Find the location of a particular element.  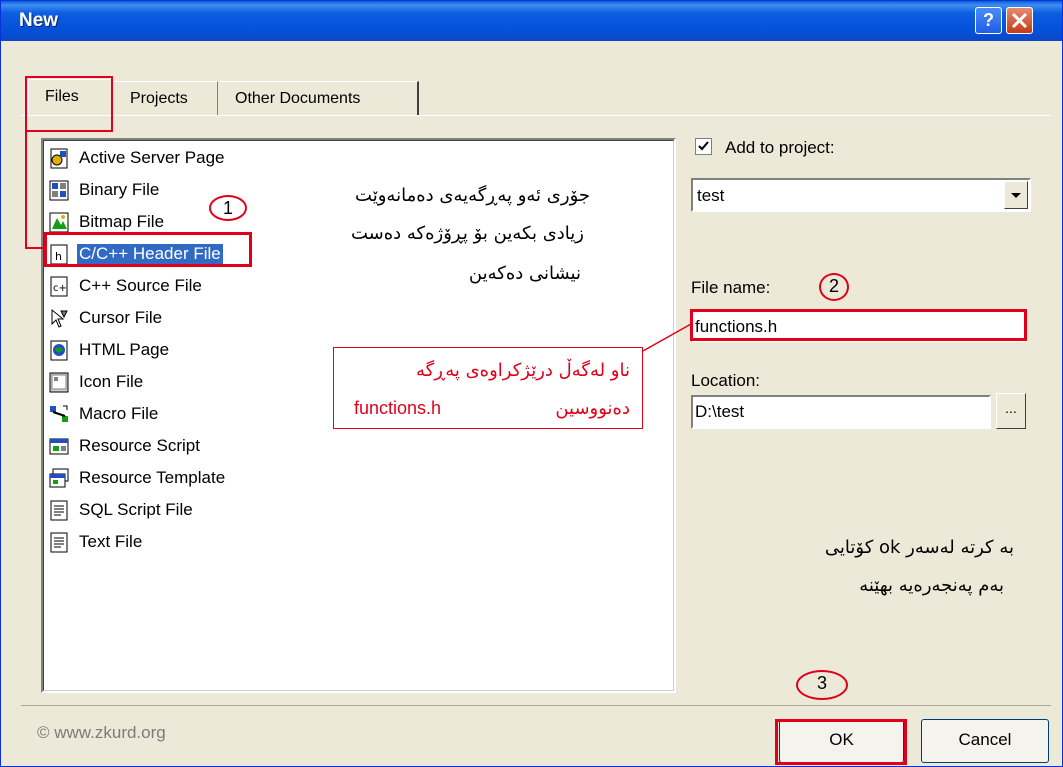

bitmap-icon is located at coordinates (59, 222).